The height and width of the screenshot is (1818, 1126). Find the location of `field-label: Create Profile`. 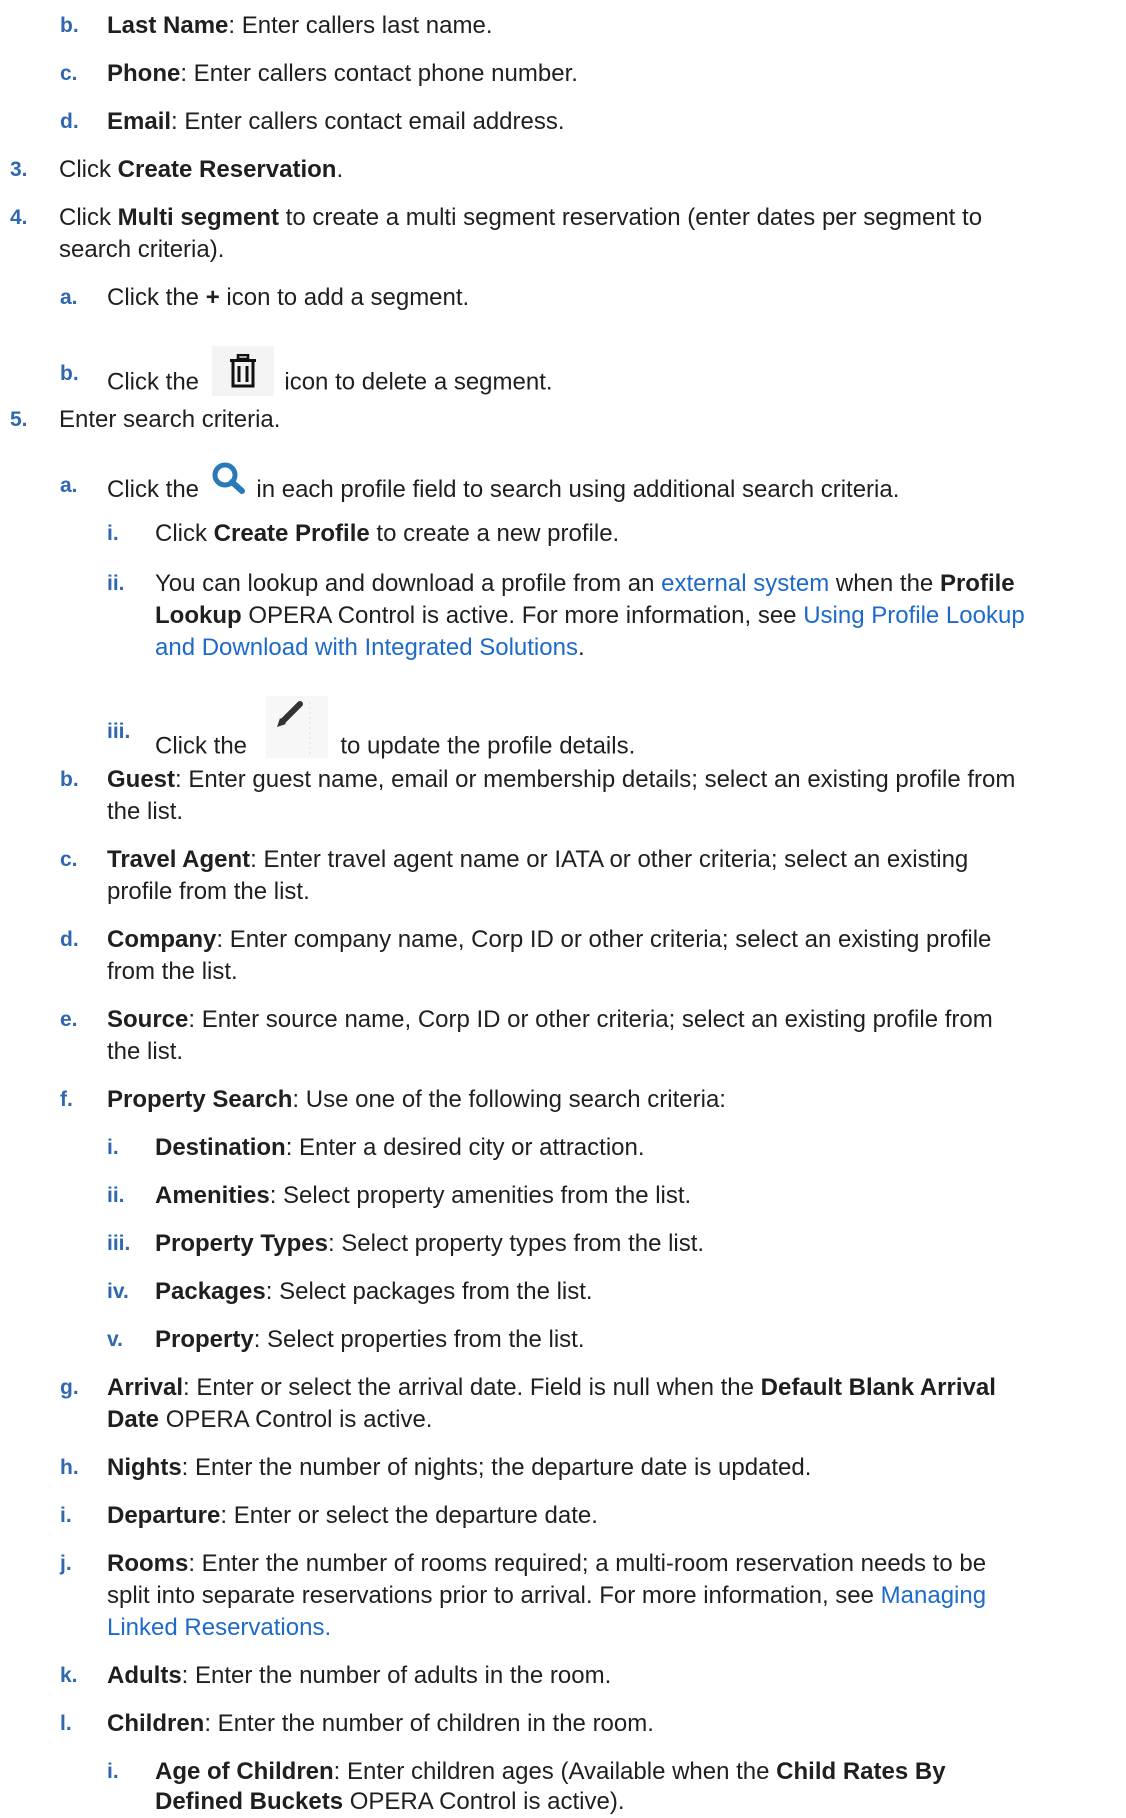

field-label: Create Profile is located at coordinates (291, 533).